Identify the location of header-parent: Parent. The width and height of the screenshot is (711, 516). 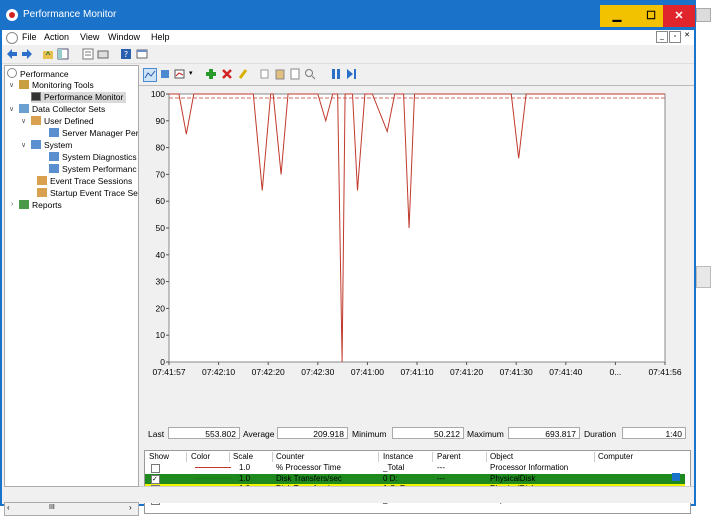
(449, 457).